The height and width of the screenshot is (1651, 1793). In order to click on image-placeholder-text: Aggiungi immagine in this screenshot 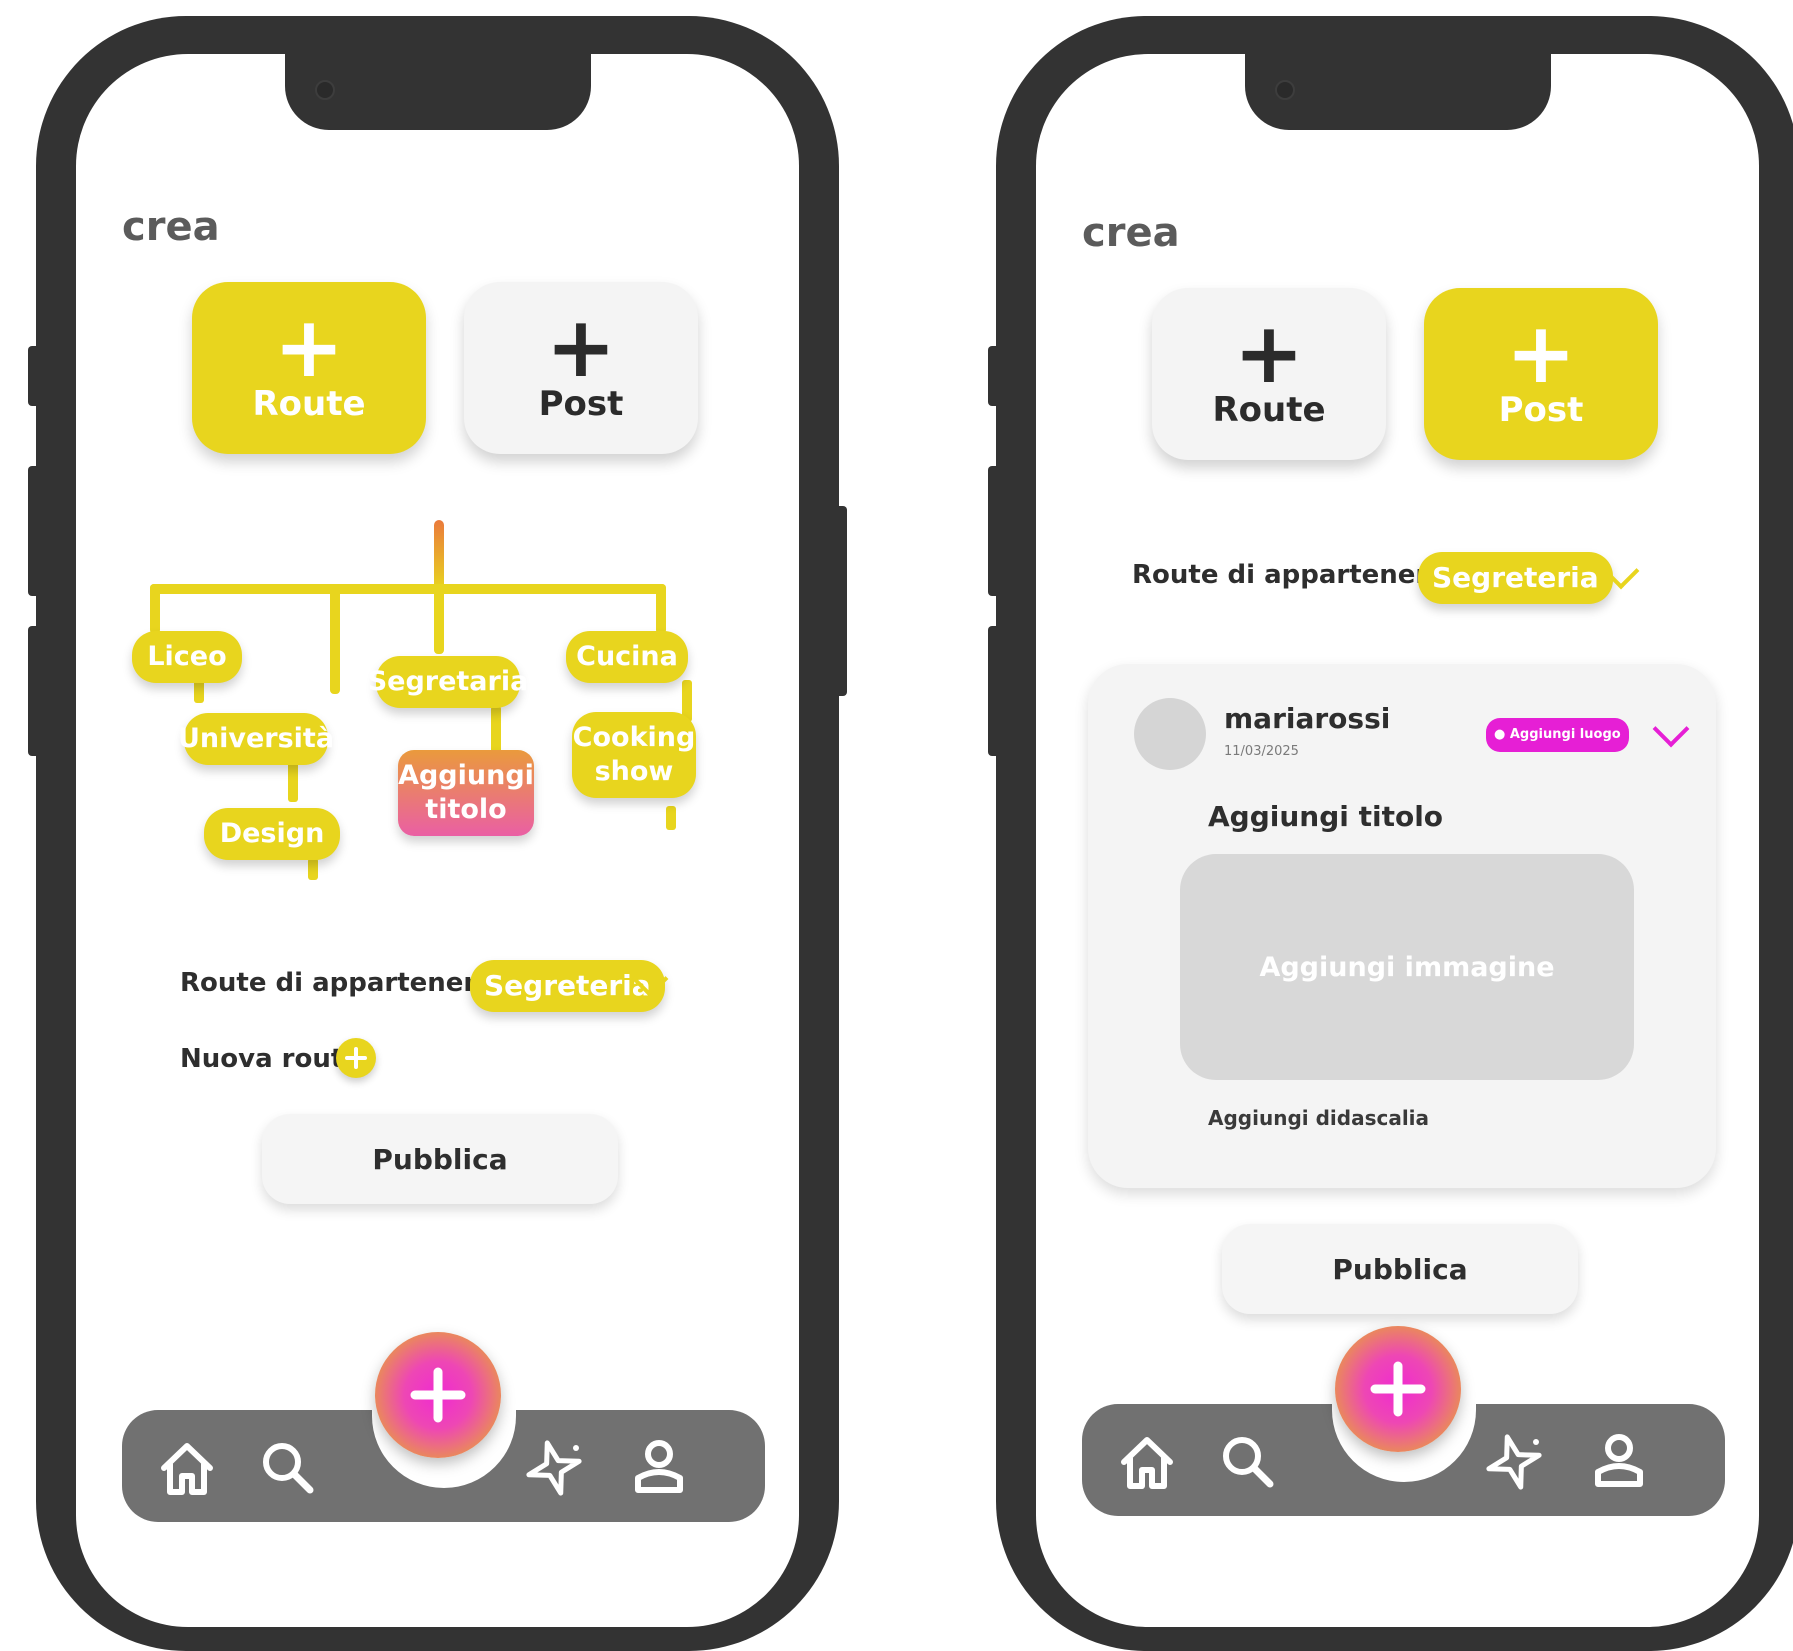, I will do `click(1407, 967)`.